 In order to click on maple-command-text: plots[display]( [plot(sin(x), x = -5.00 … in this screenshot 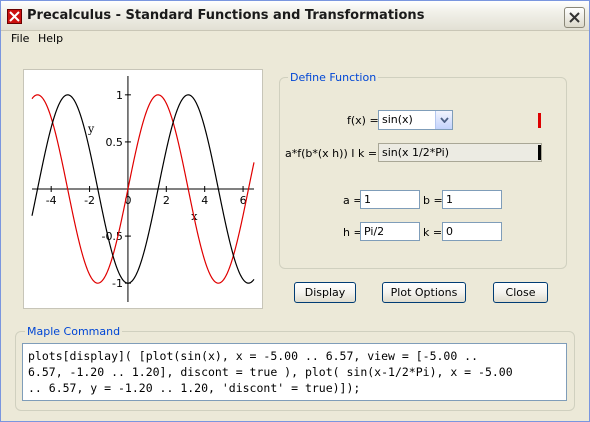, I will do `click(294, 372)`.